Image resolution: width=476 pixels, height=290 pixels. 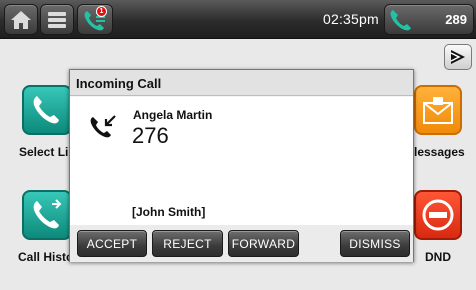 I want to click on call-history-tile, so click(x=47, y=215).